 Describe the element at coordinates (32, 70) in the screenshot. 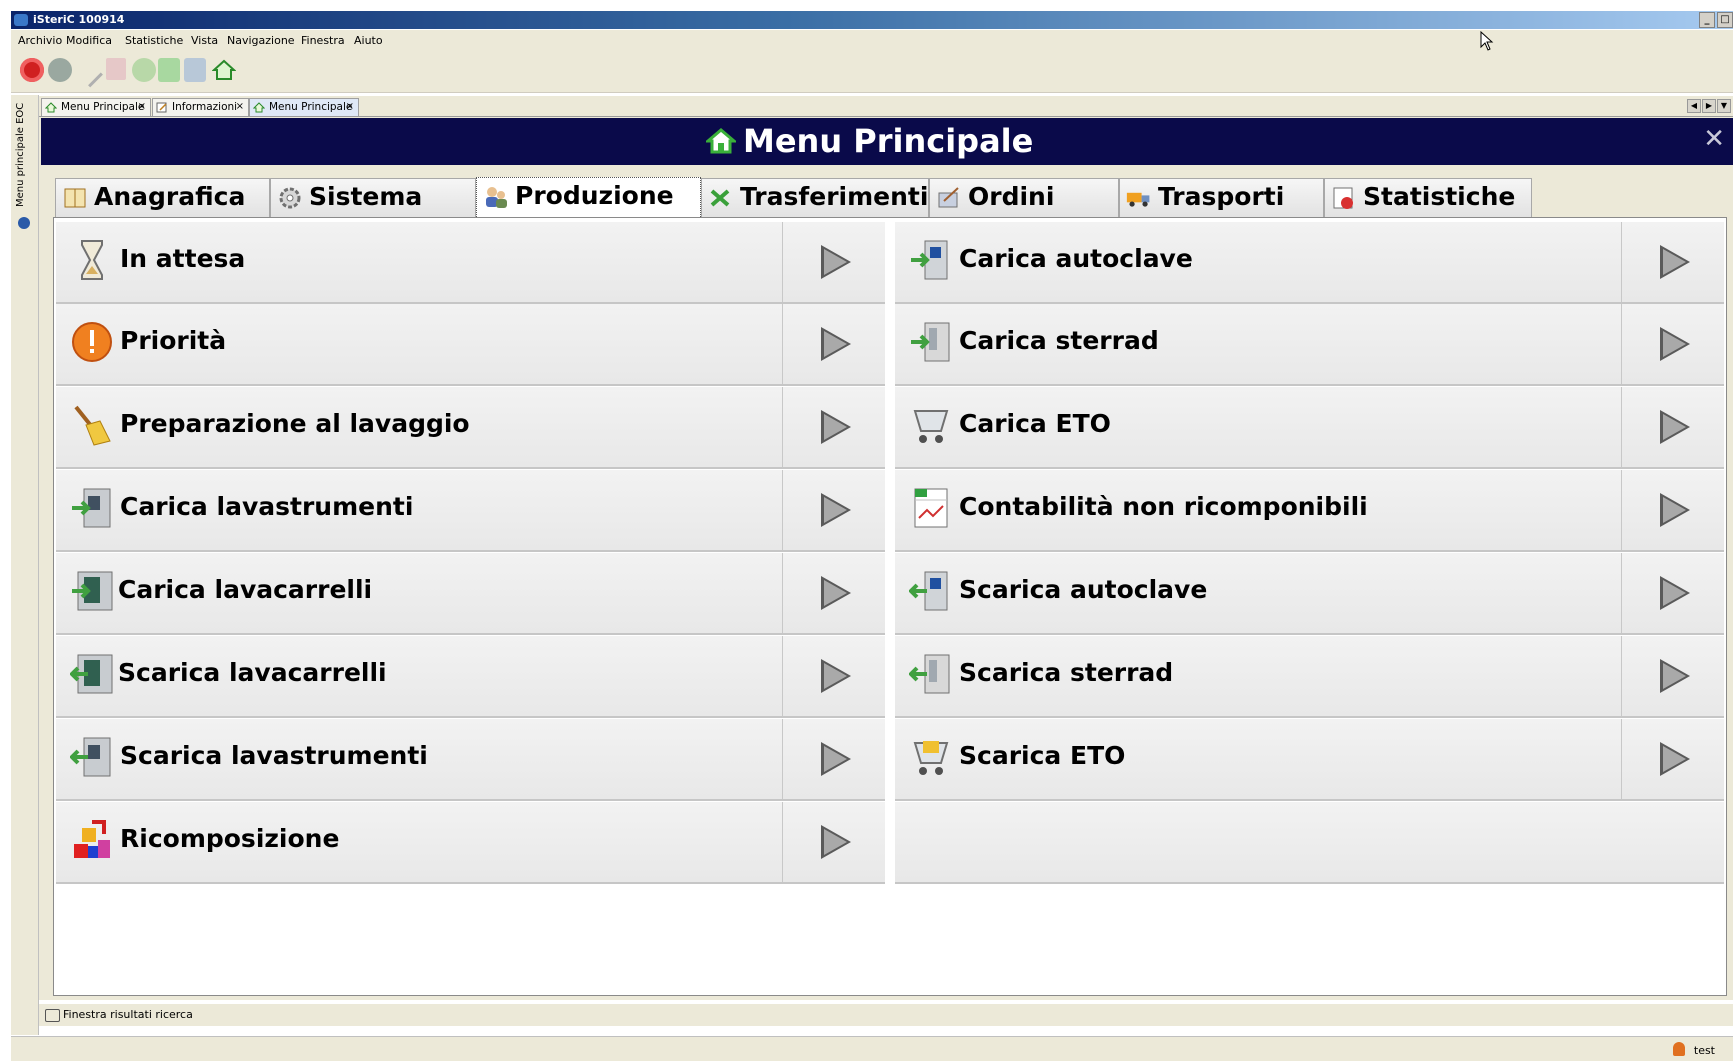

I see `stop-icon` at that location.